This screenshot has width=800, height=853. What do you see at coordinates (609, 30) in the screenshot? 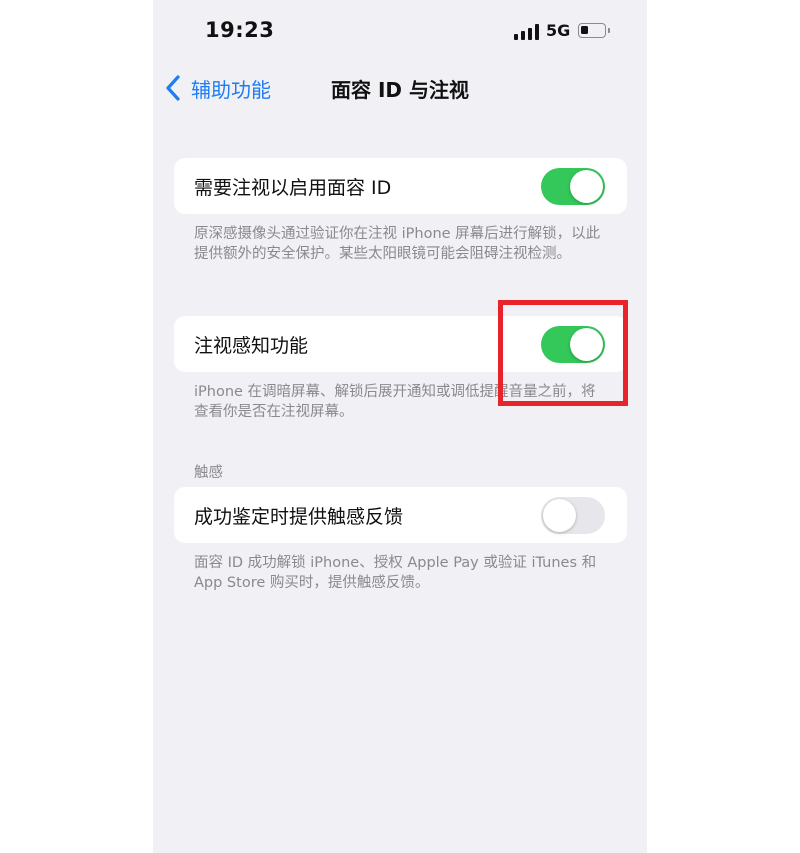
I see `battery-cap` at bounding box center [609, 30].